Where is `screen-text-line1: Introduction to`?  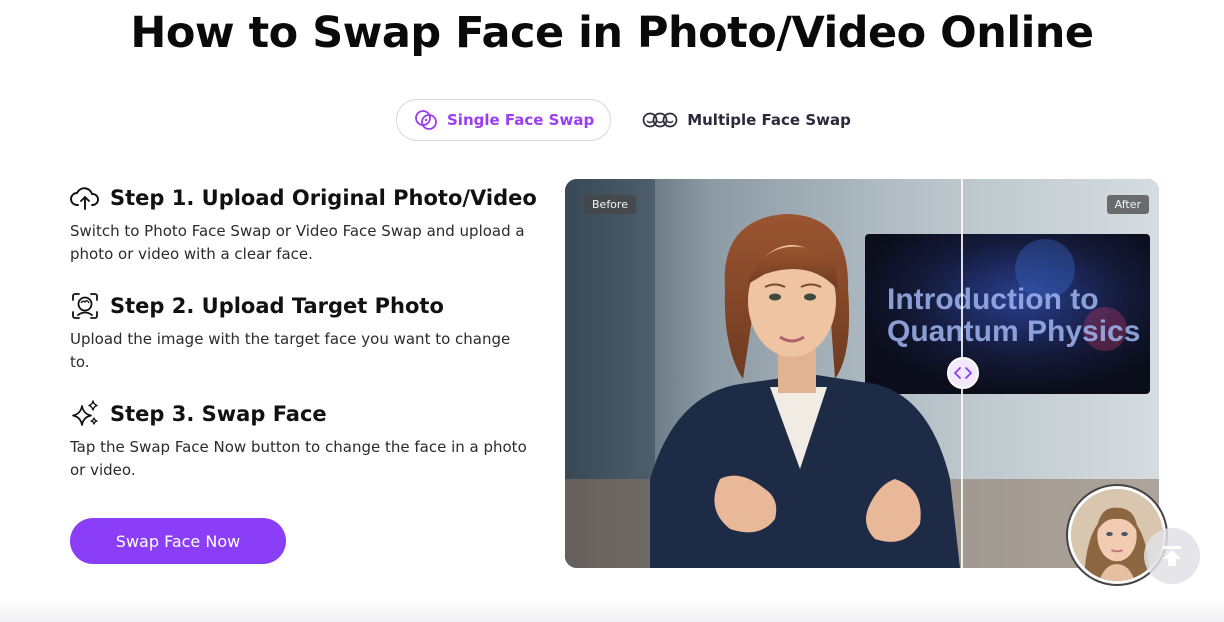
screen-text-line1: Introduction to is located at coordinates (993, 299).